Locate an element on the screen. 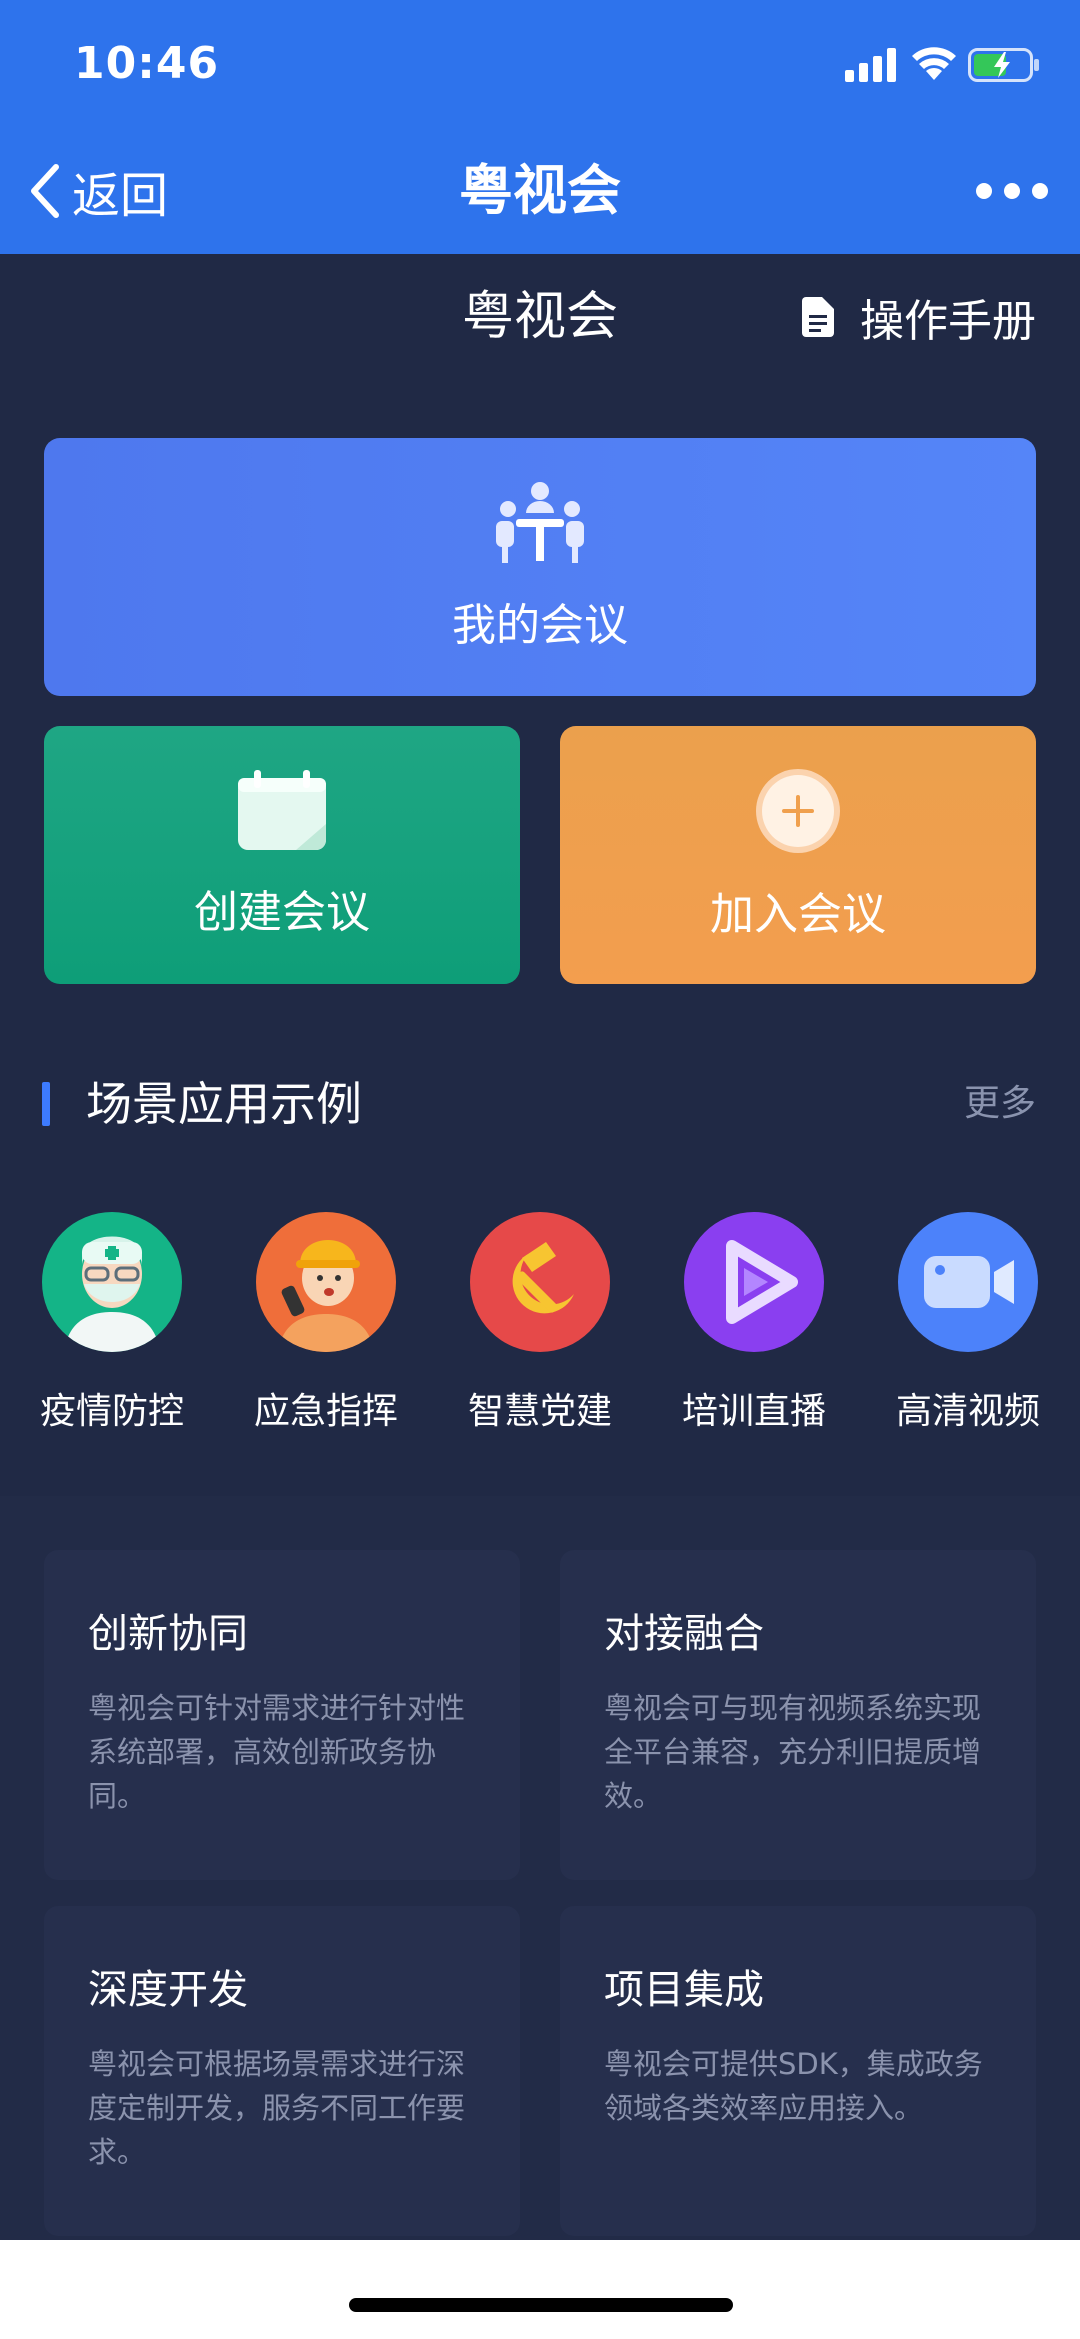 This screenshot has width=1080, height=2339. scene-label: 应急指挥 is located at coordinates (325, 1411).